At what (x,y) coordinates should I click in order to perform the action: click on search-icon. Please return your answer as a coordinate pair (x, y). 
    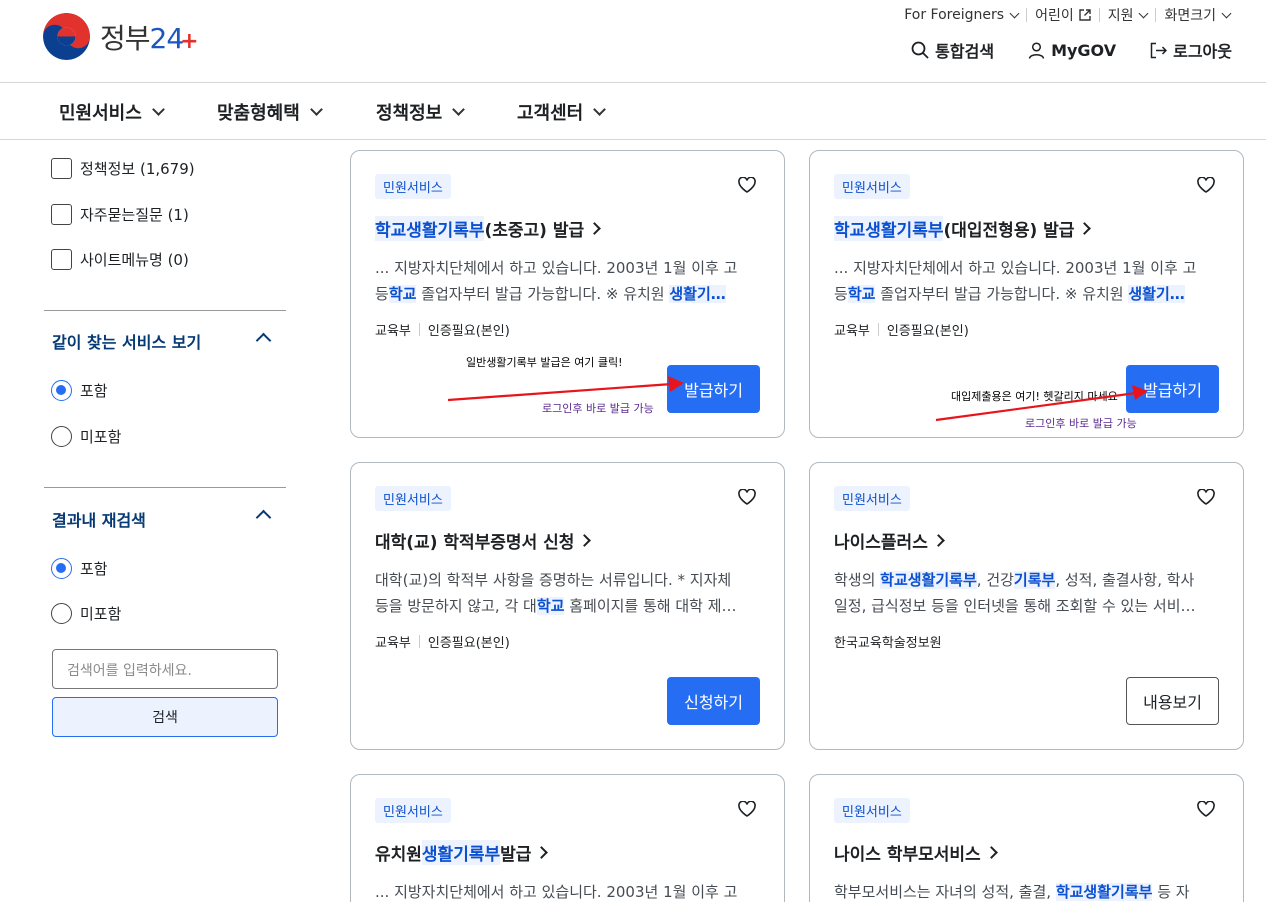
    Looking at the image, I should click on (920, 50).